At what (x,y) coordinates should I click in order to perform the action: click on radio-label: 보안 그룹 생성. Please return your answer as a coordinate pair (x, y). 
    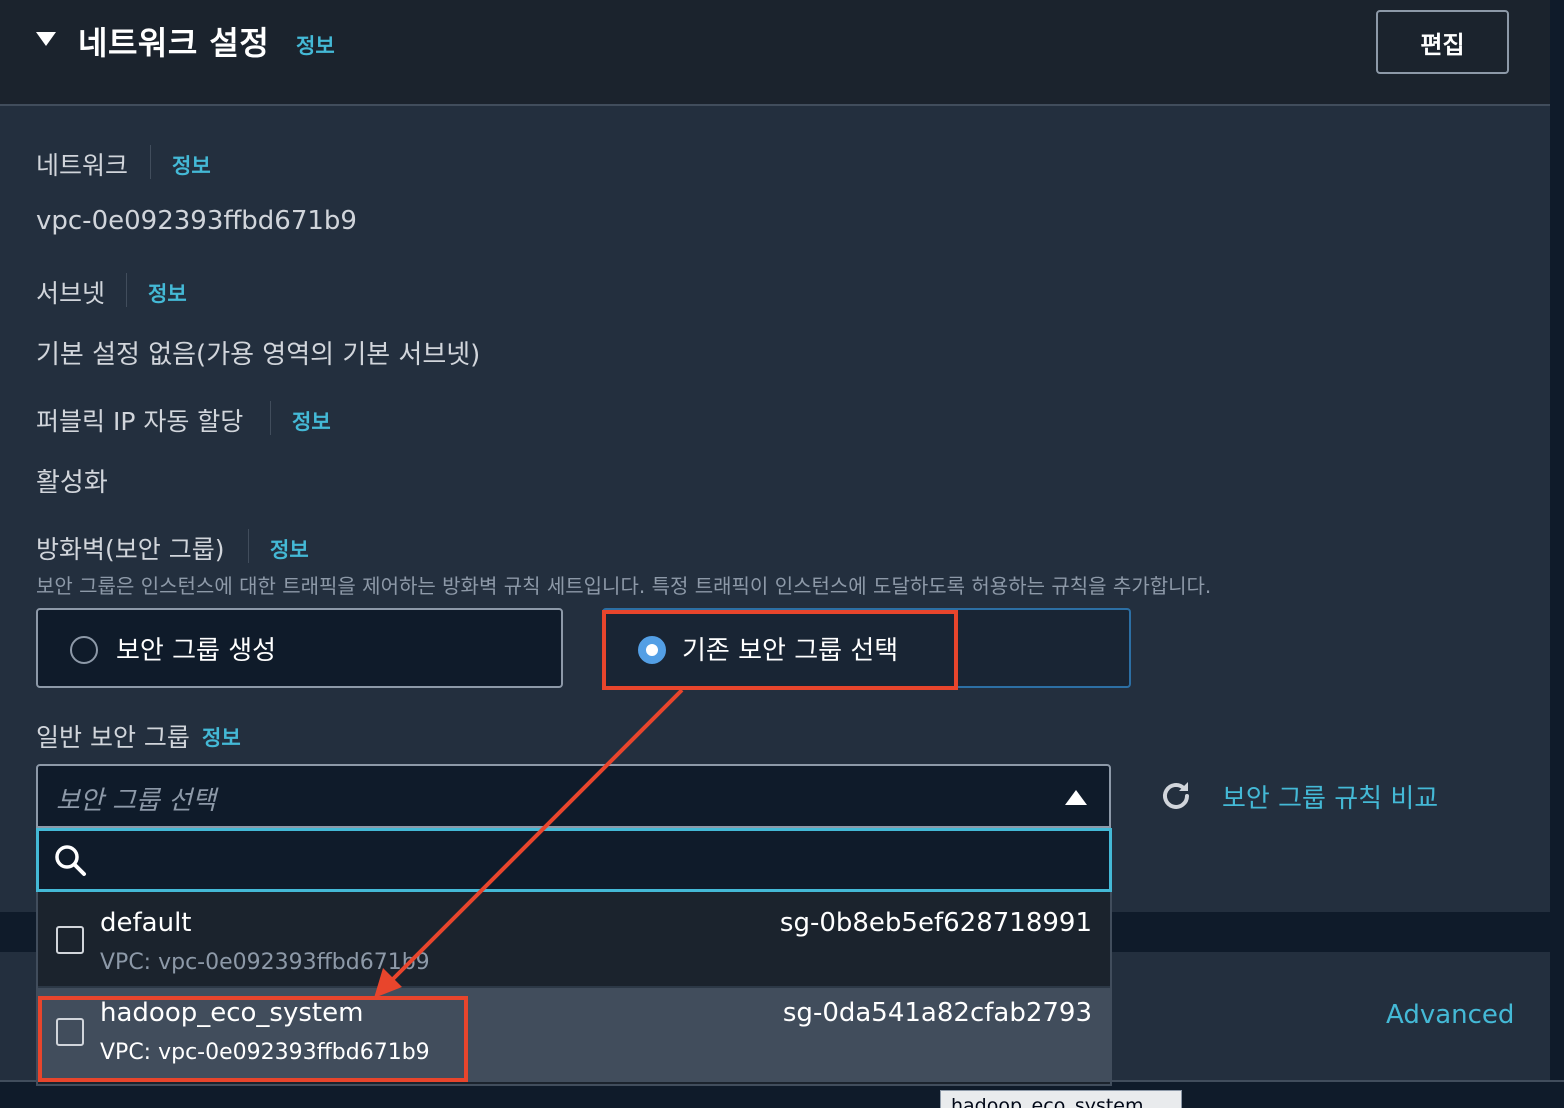
    Looking at the image, I should click on (196, 651).